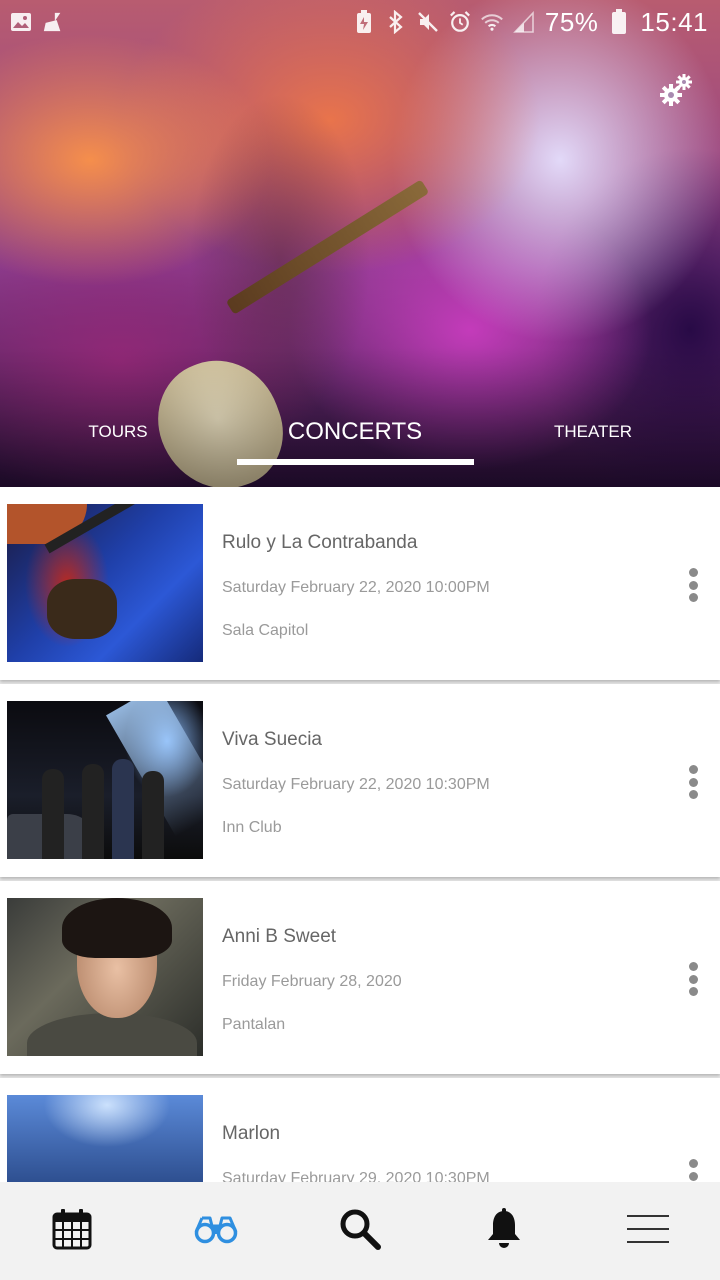  I want to click on search-icon, so click(360, 1231).